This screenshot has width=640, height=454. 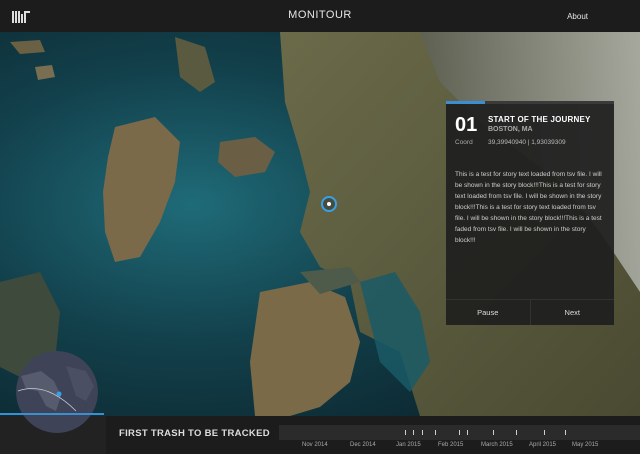 What do you see at coordinates (465, 102) in the screenshot?
I see `story-progress-fill` at bounding box center [465, 102].